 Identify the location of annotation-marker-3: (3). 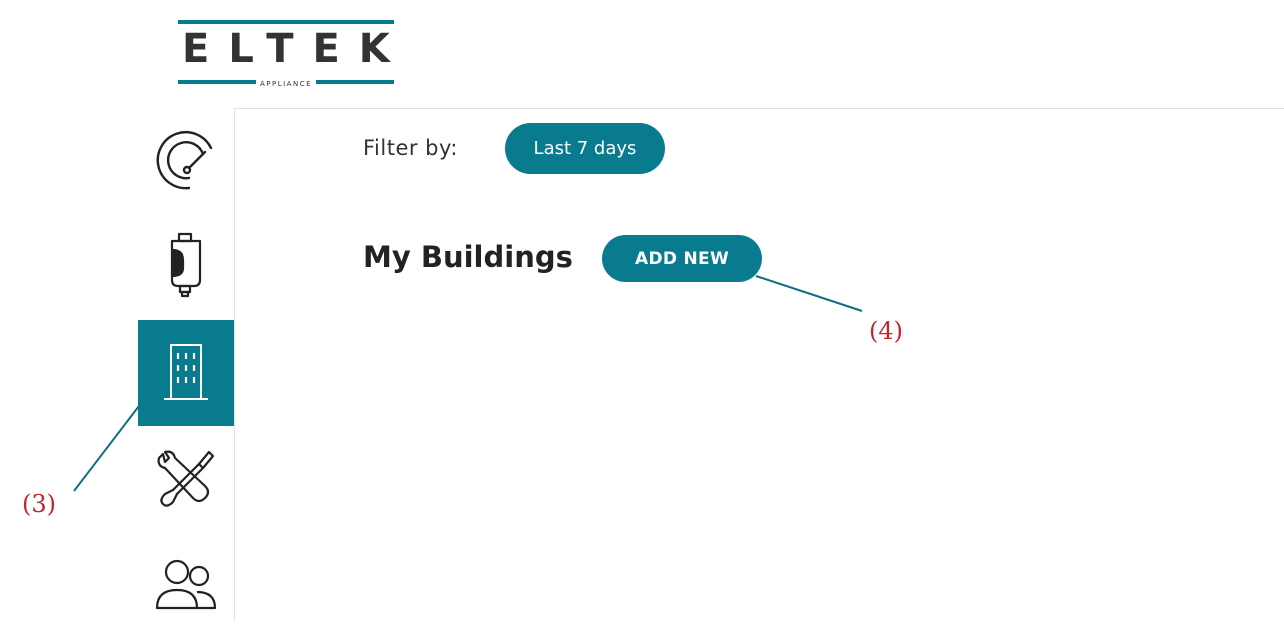
(39, 504).